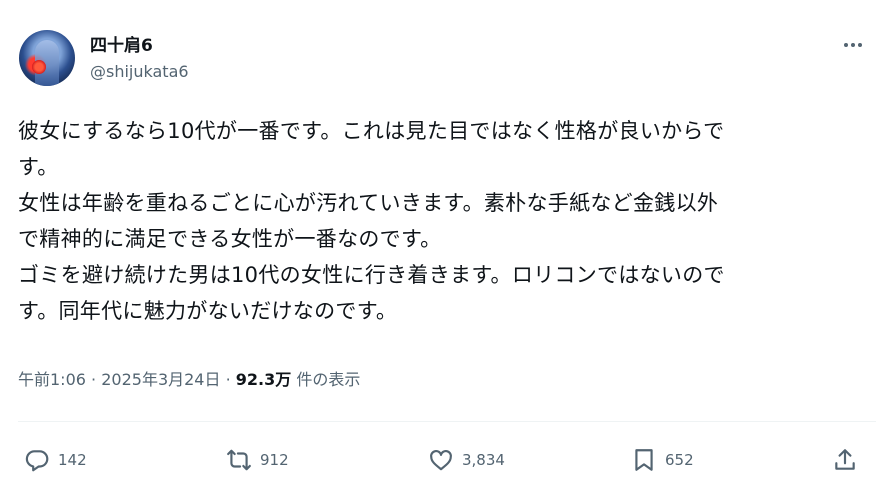  I want to click on avatar-shoulder-highlight, so click(39, 67).